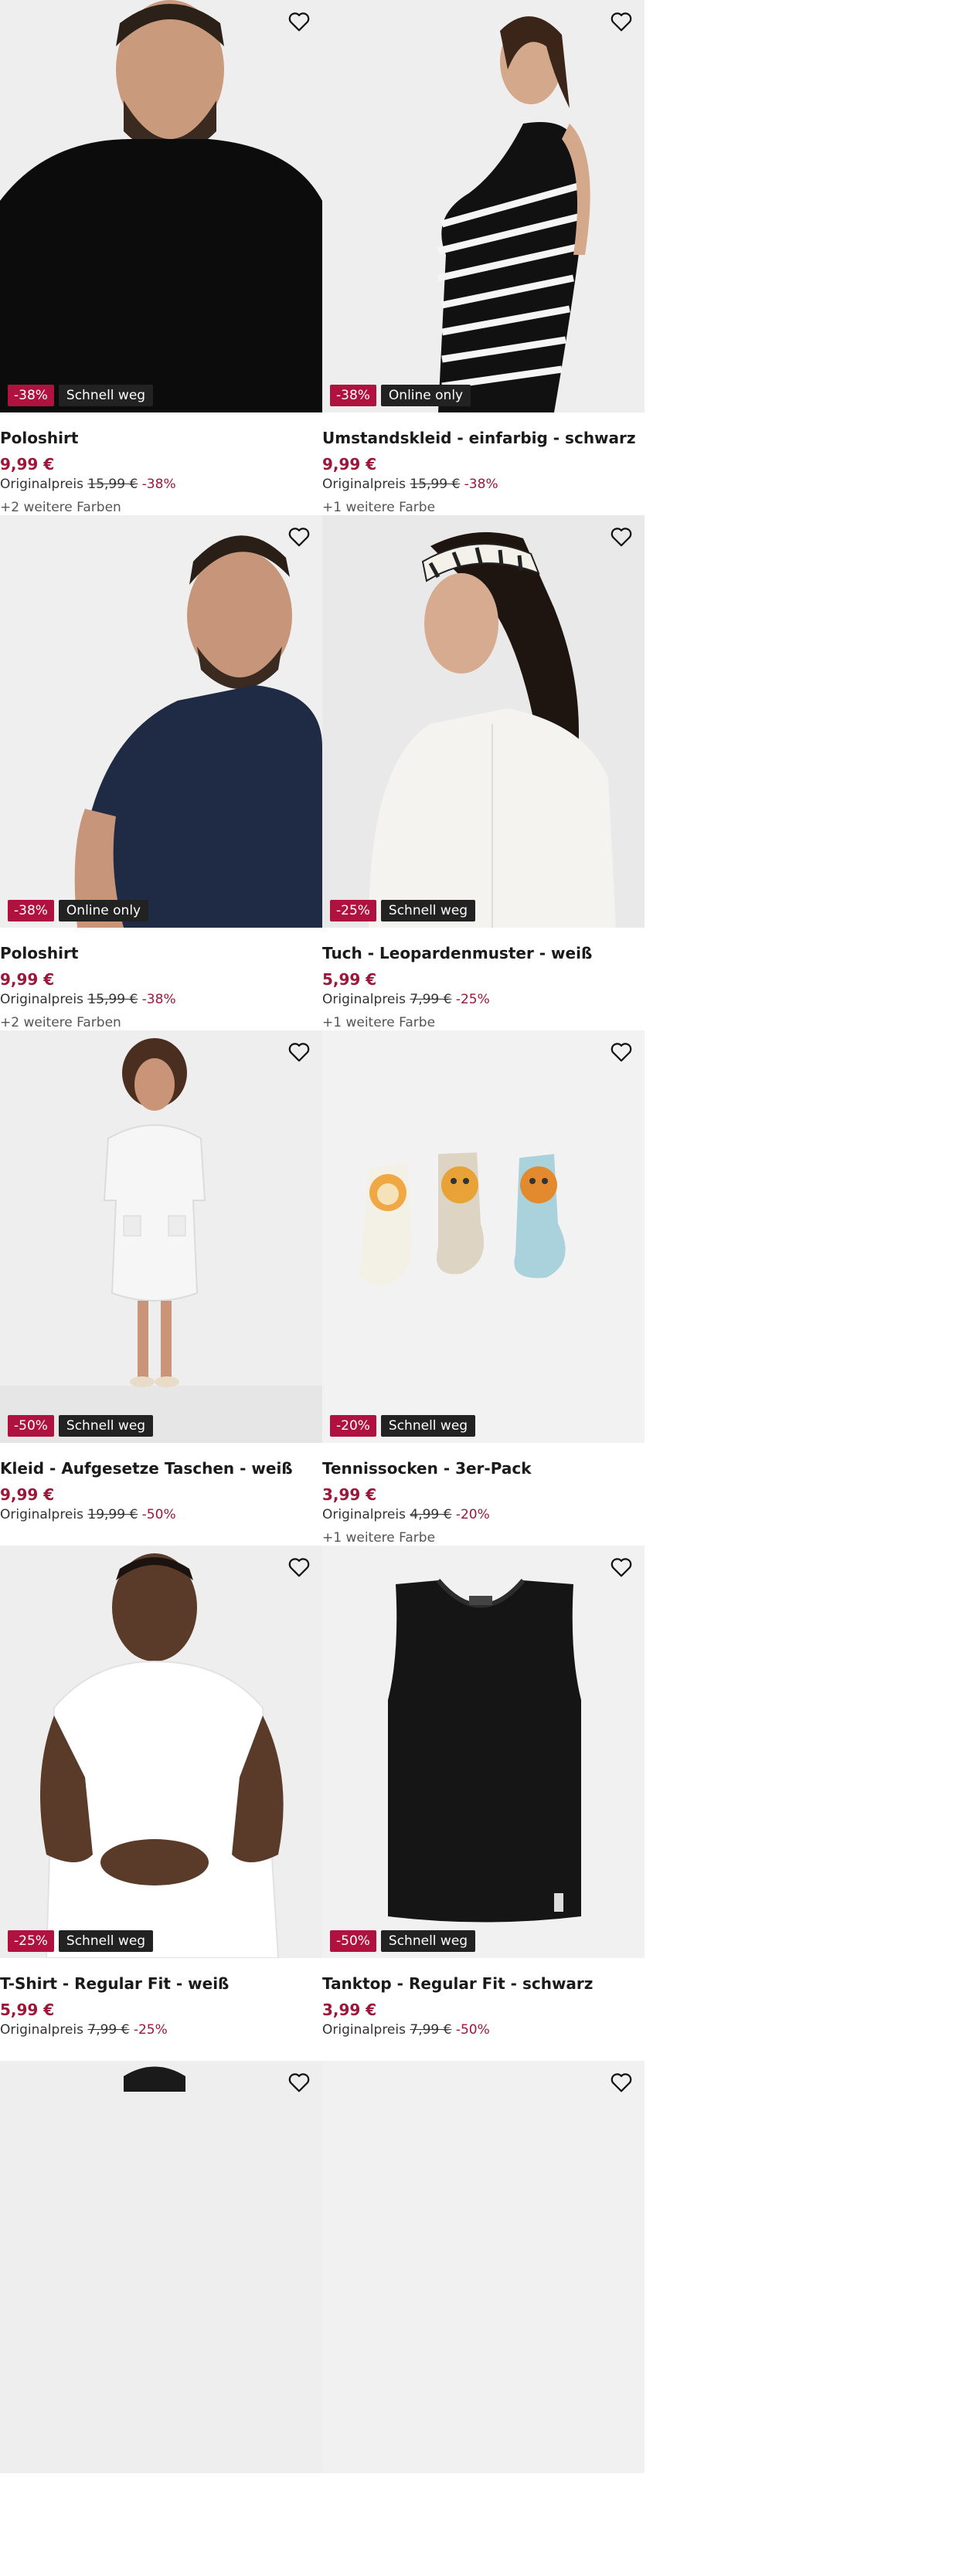 Image resolution: width=966 pixels, height=2576 pixels. What do you see at coordinates (112, 1515) in the screenshot?
I see `original-price: 19,99 €` at bounding box center [112, 1515].